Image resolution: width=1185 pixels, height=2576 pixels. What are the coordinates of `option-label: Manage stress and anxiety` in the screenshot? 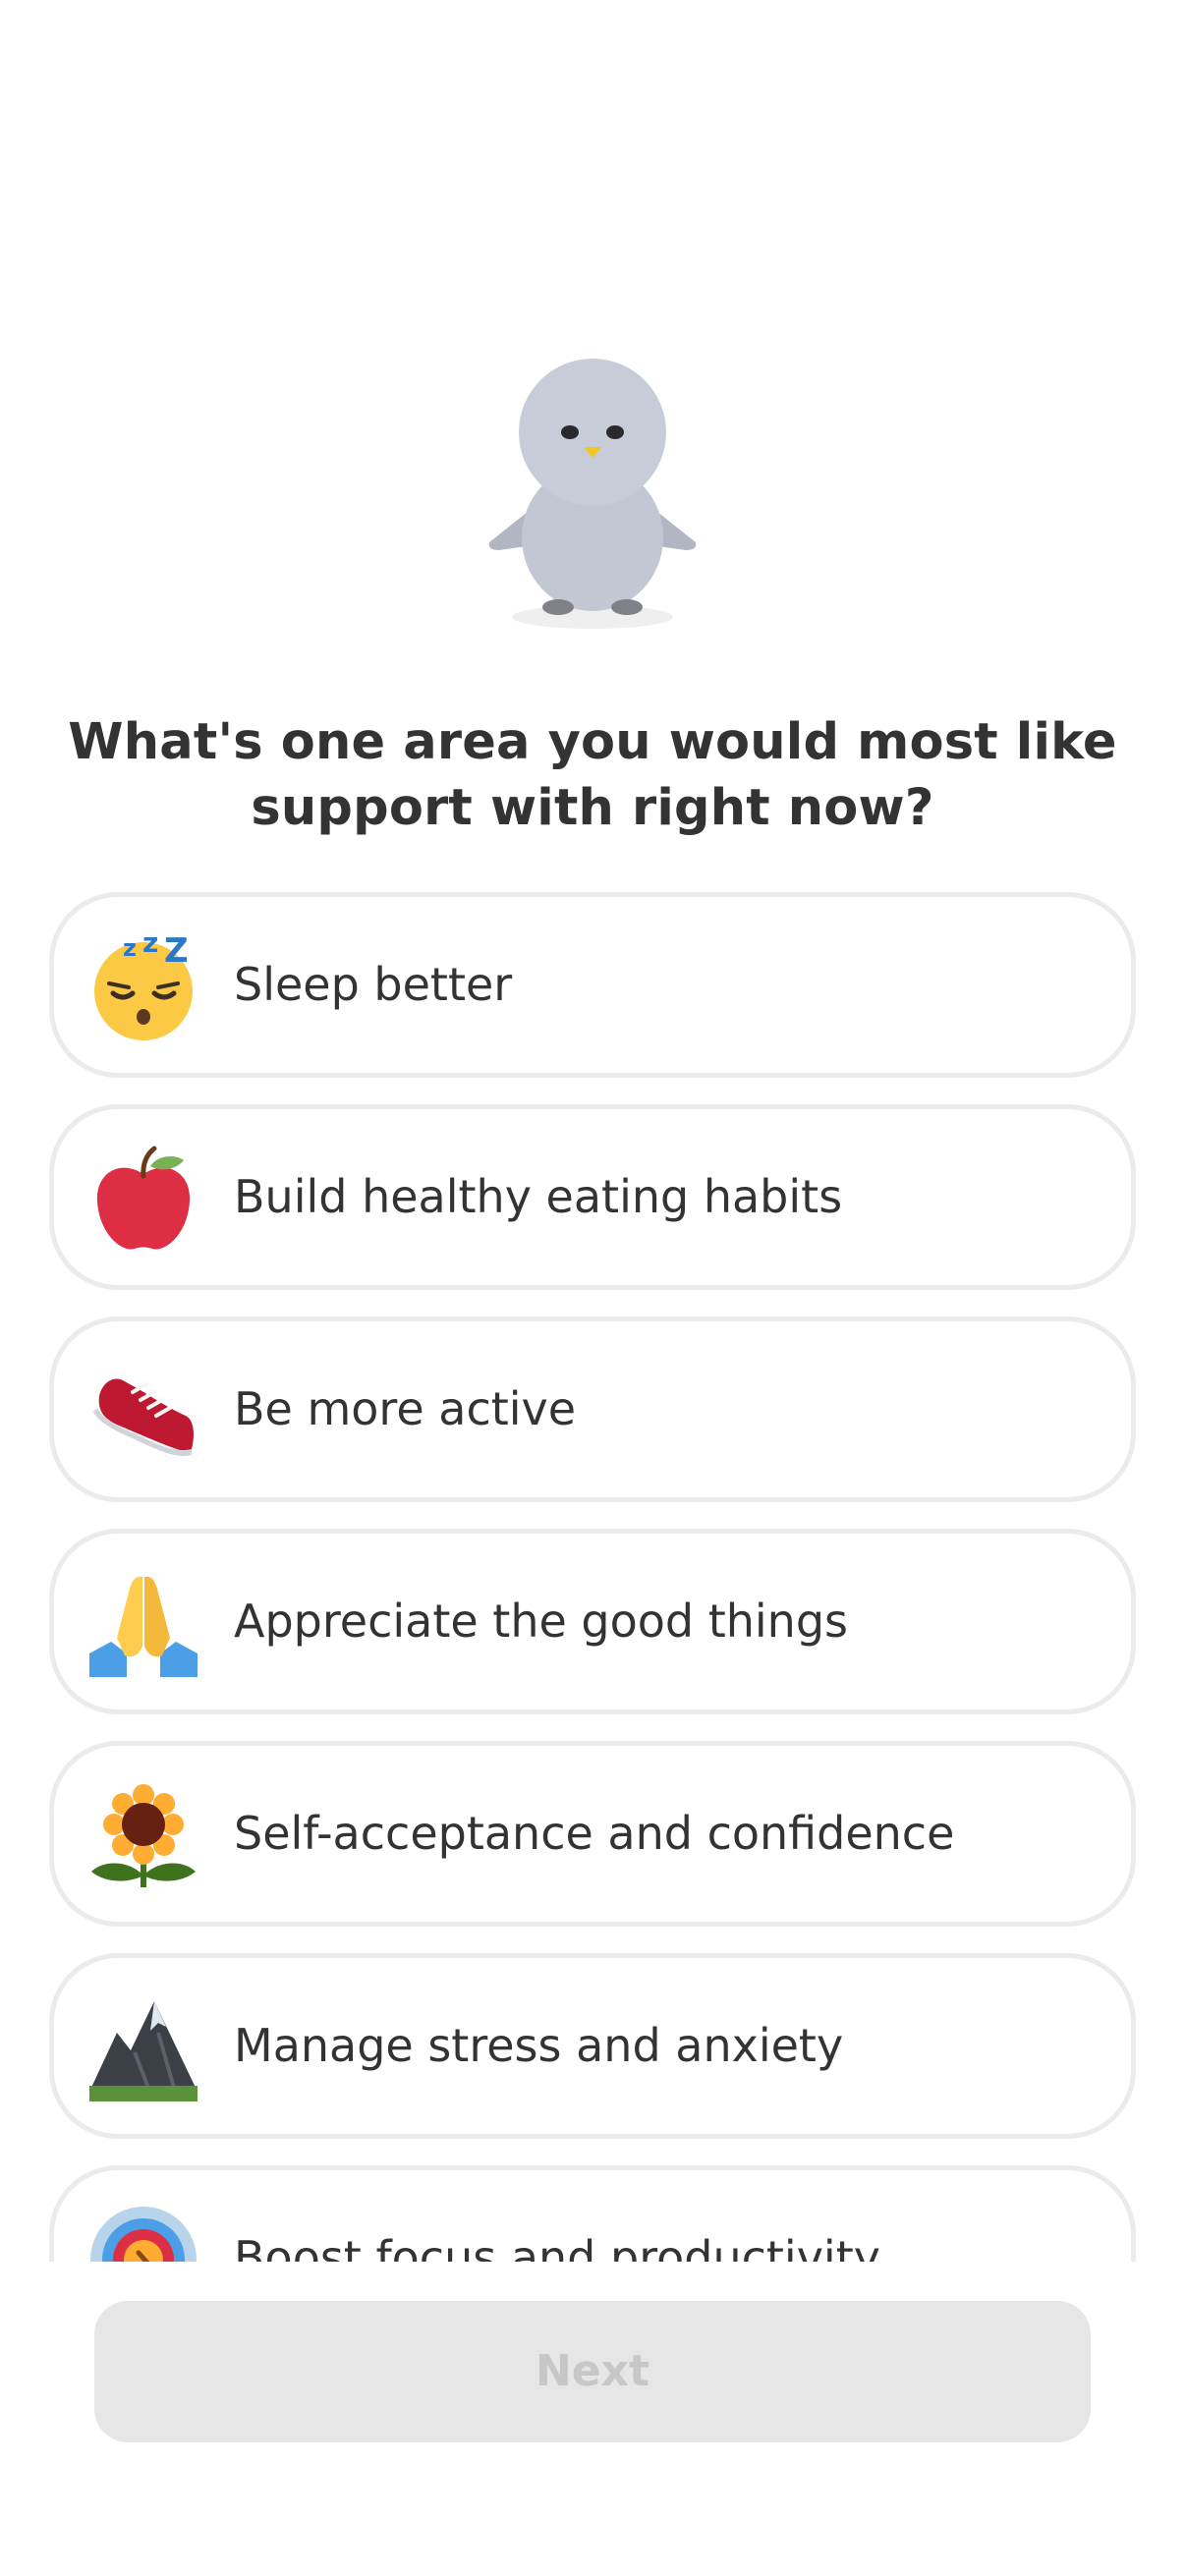 It's located at (539, 2045).